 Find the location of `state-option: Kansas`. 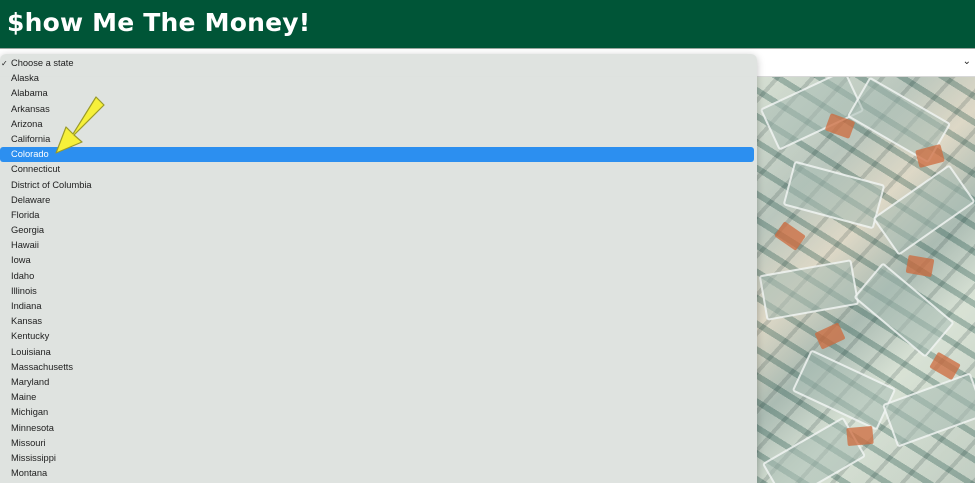

state-option: Kansas is located at coordinates (378, 321).